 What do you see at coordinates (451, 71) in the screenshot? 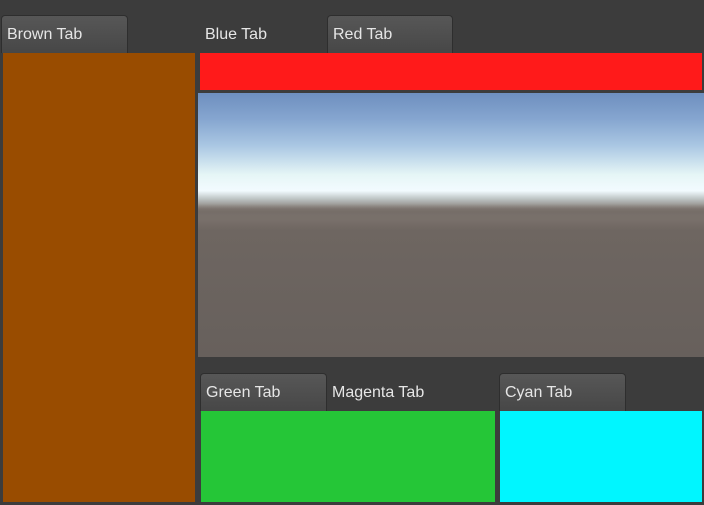
I see `red-content-area` at bounding box center [451, 71].